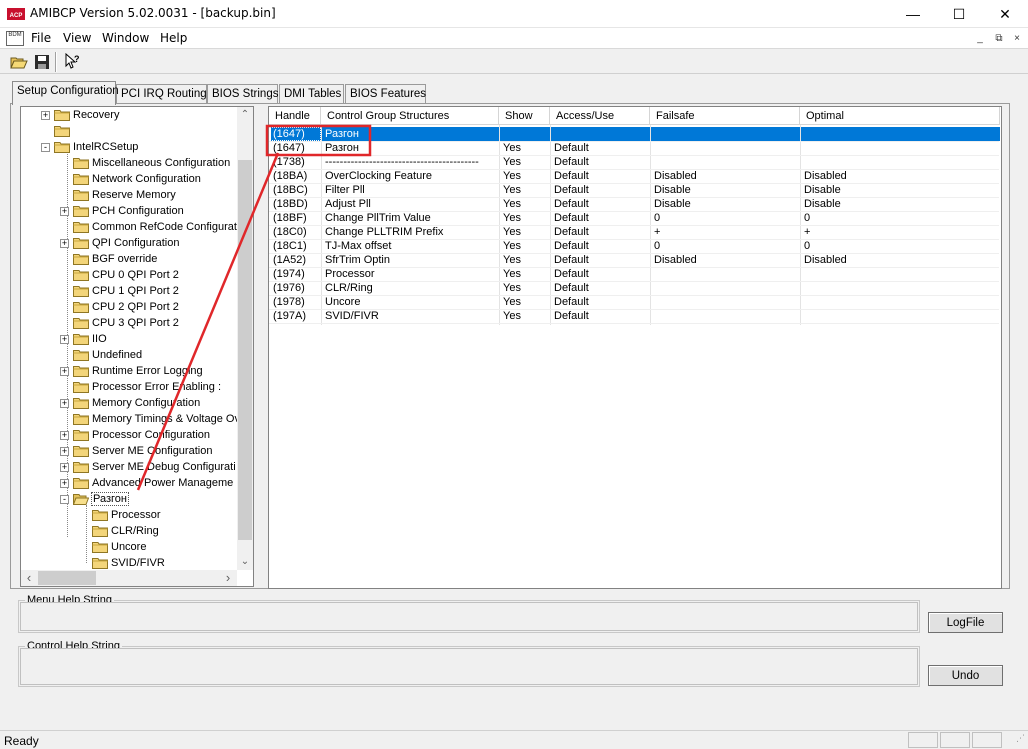  I want to click on grid-cell: Change PllTrim Value, so click(410, 218).